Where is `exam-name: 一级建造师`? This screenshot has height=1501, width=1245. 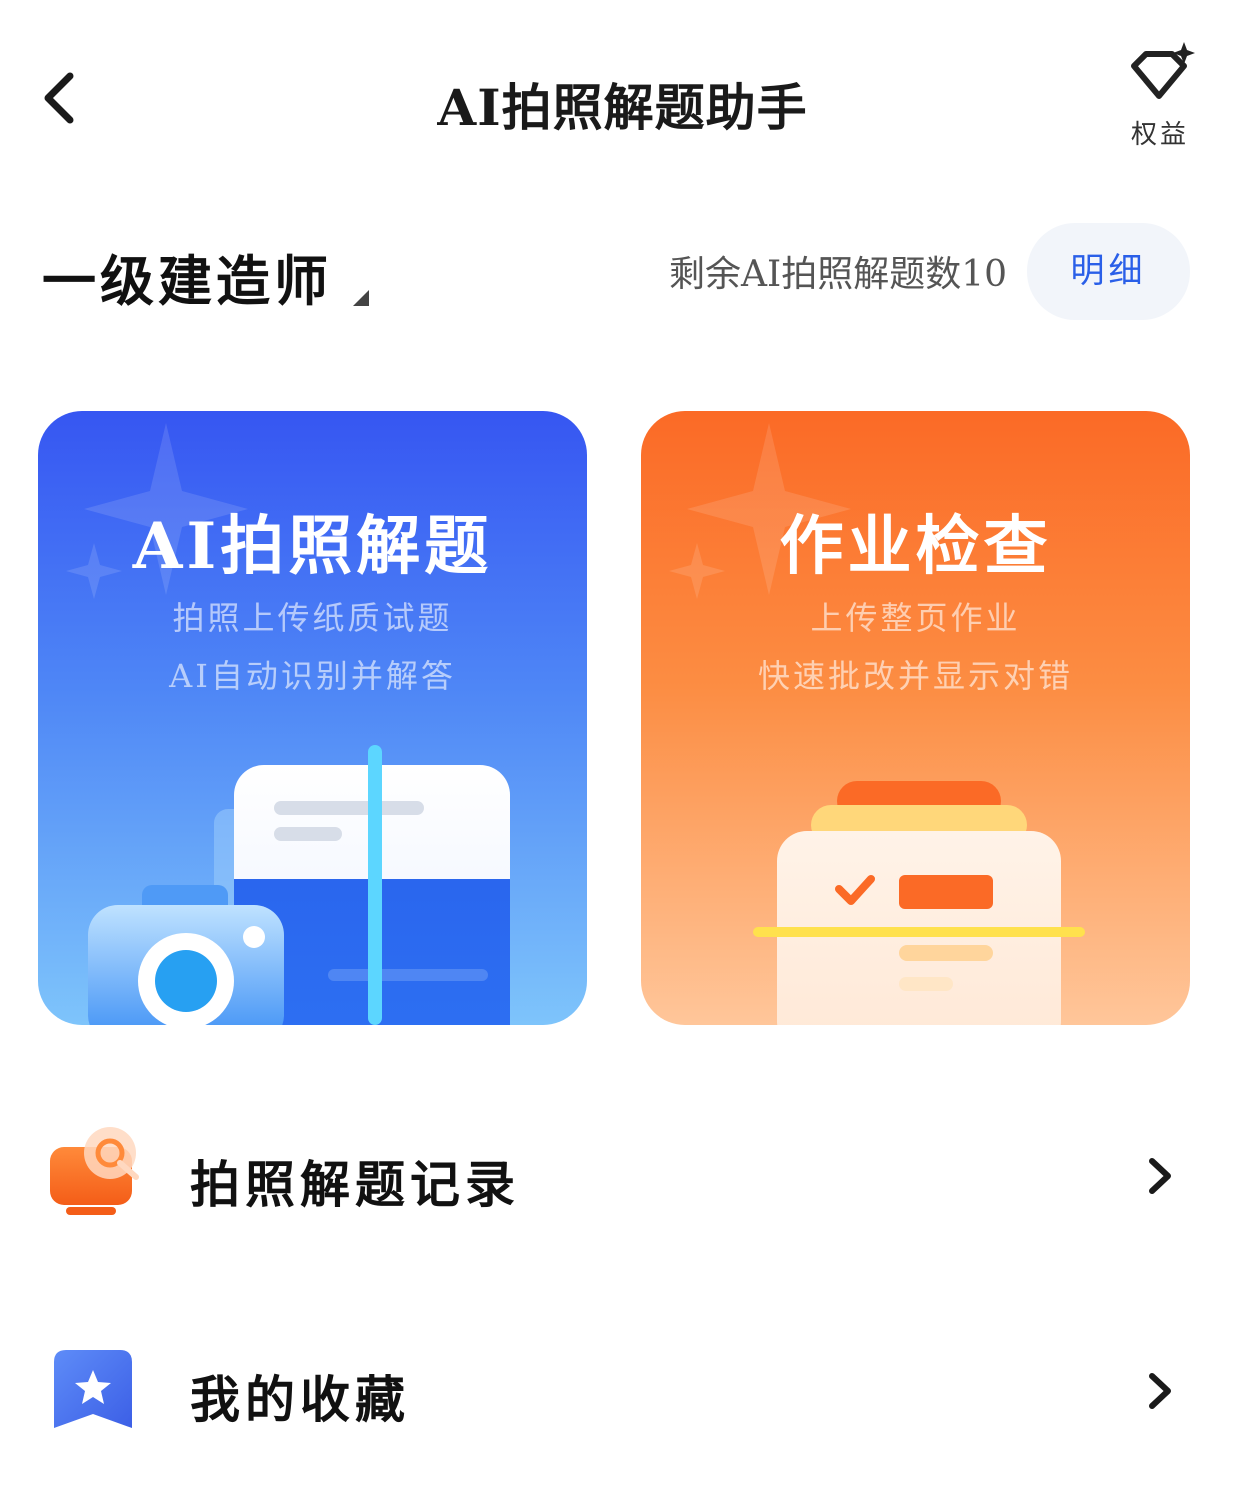
exam-name: 一级建造师 is located at coordinates (187, 280).